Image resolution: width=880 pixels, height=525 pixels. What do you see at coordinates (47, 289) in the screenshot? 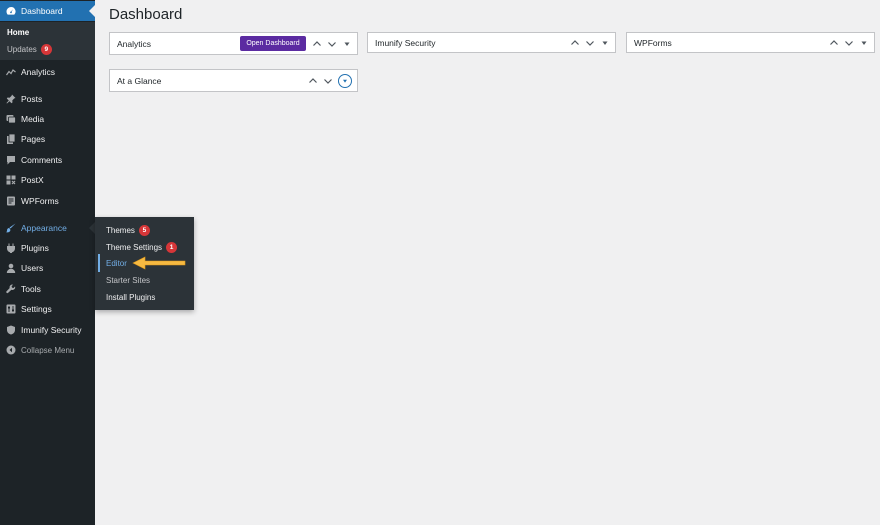
I see `menu-tools: Tools` at bounding box center [47, 289].